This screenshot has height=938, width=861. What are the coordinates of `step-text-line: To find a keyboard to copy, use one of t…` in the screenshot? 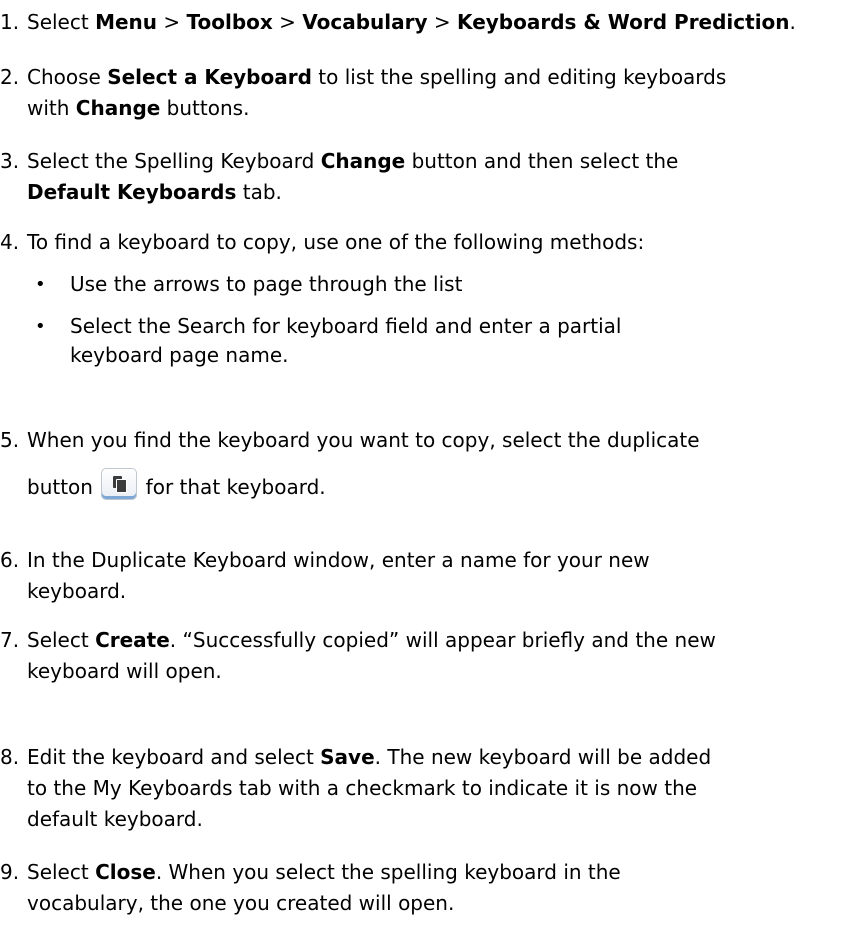 It's located at (335, 242).